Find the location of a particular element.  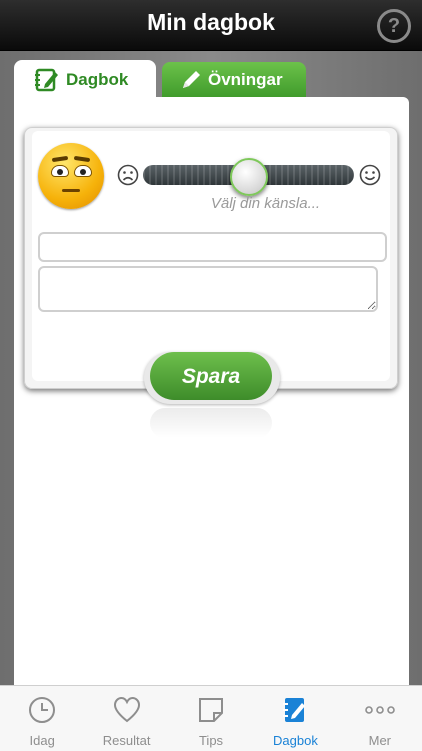

page-title: Min dagbok is located at coordinates (211, 22).